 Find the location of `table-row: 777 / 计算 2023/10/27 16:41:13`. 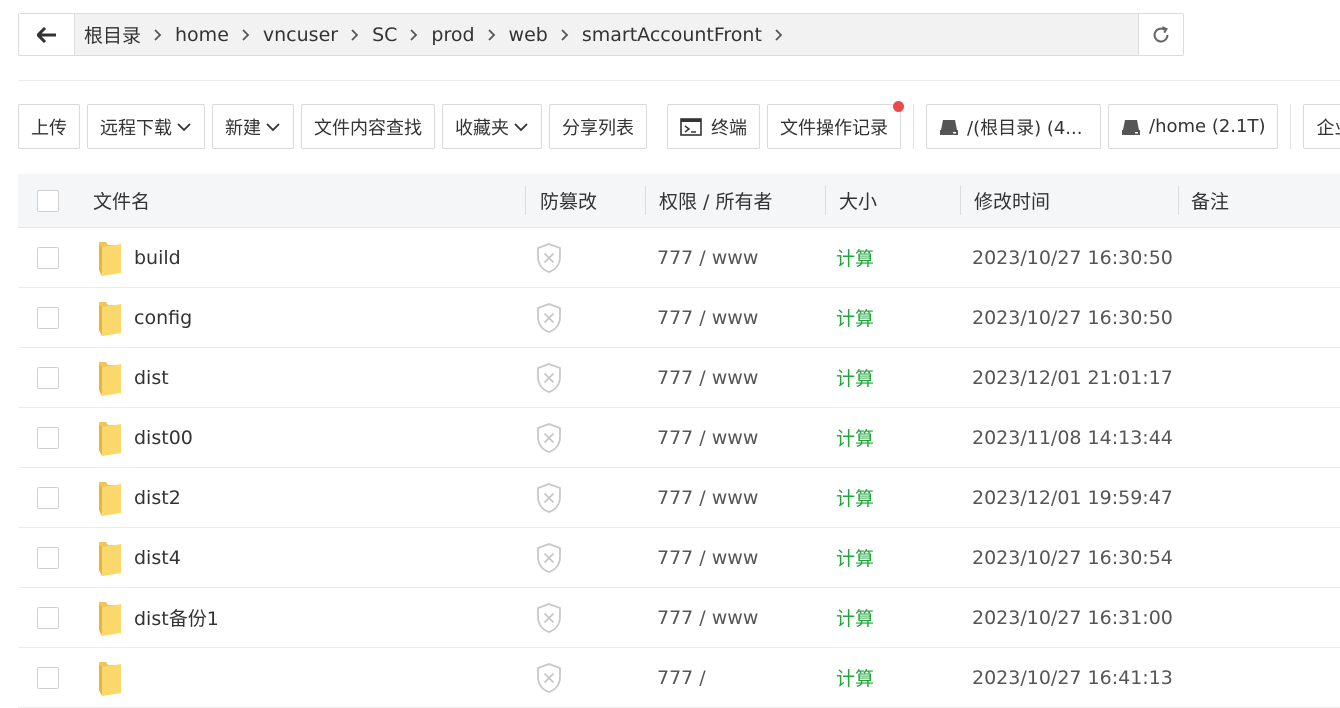

table-row: 777 / 计算 2023/10/27 16:41:13 is located at coordinates (679, 678).